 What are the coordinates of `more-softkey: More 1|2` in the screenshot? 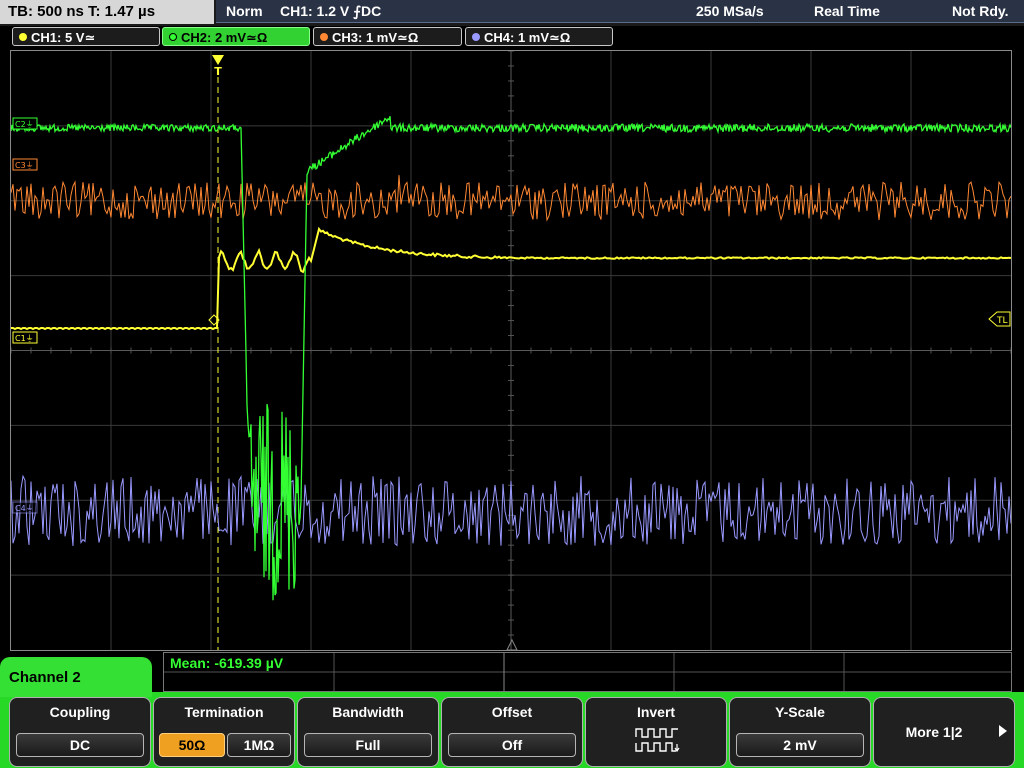 It's located at (944, 732).